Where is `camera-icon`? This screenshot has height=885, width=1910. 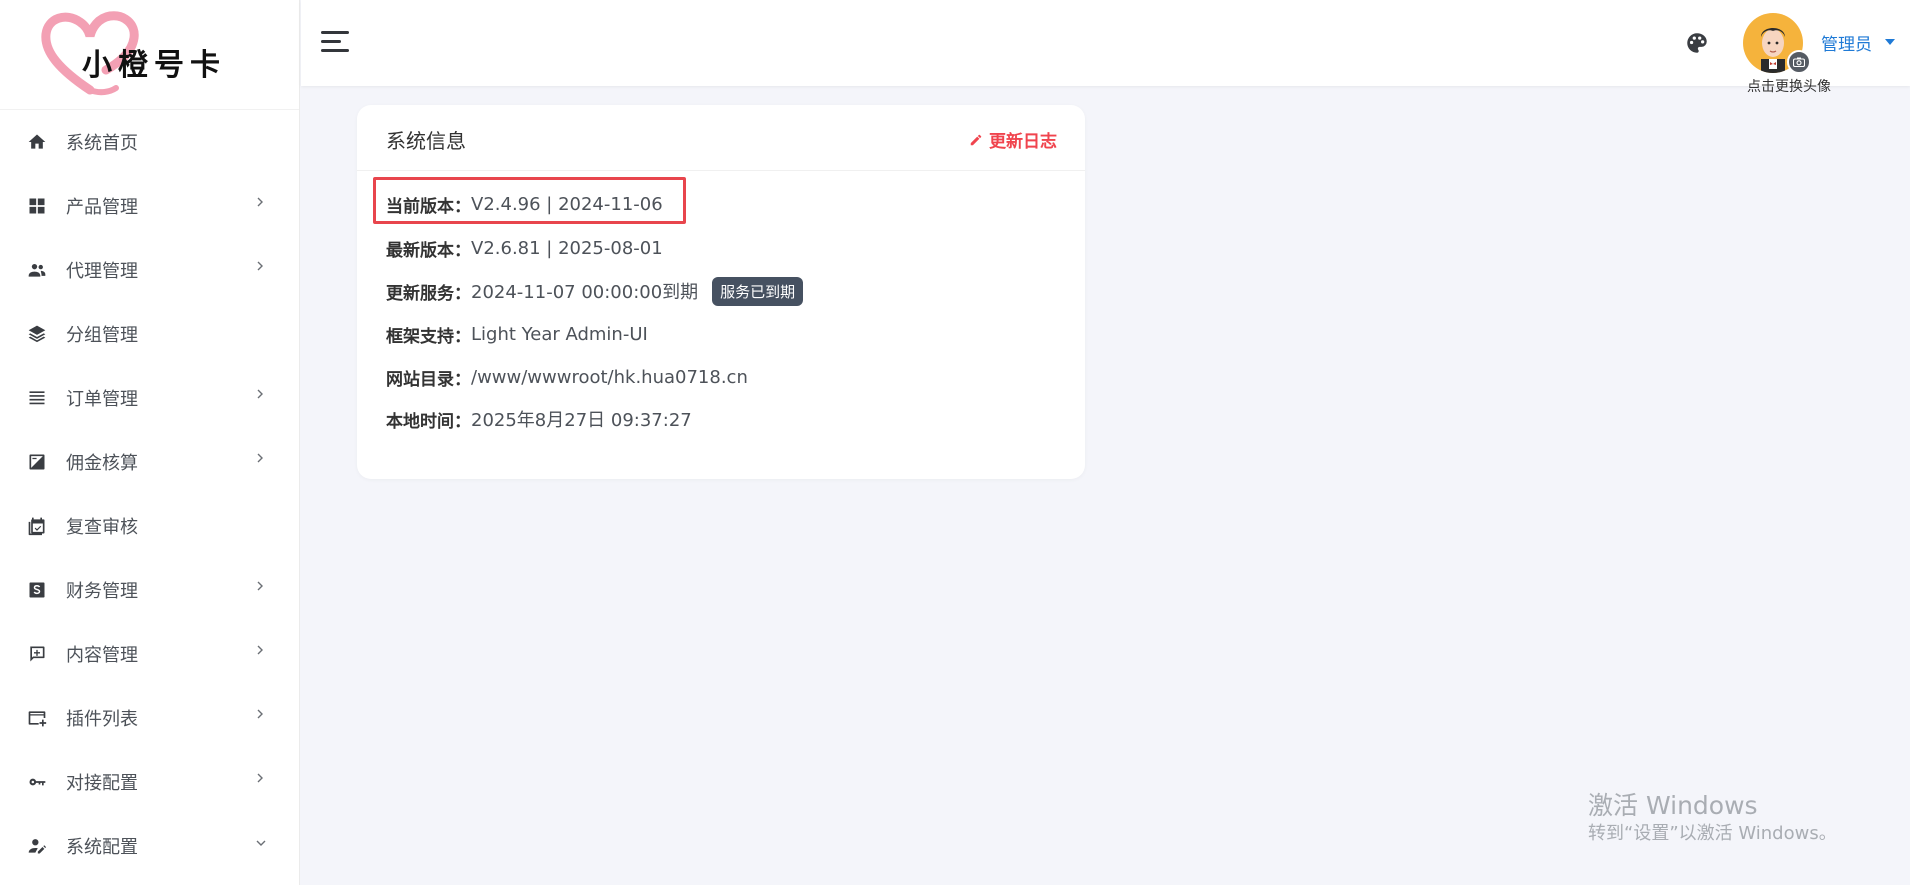 camera-icon is located at coordinates (1799, 62).